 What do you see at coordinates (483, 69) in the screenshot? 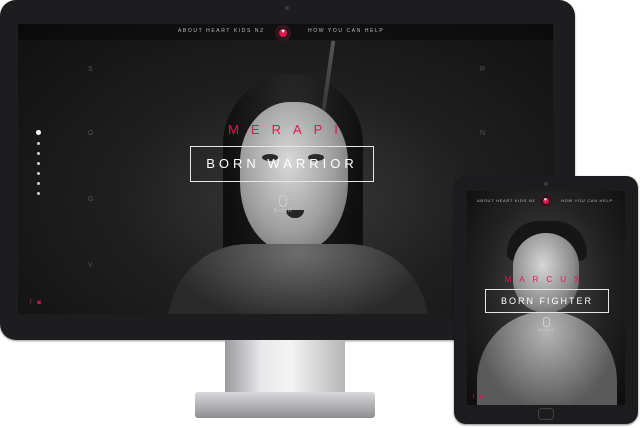
I see `side-letter: R` at bounding box center [483, 69].